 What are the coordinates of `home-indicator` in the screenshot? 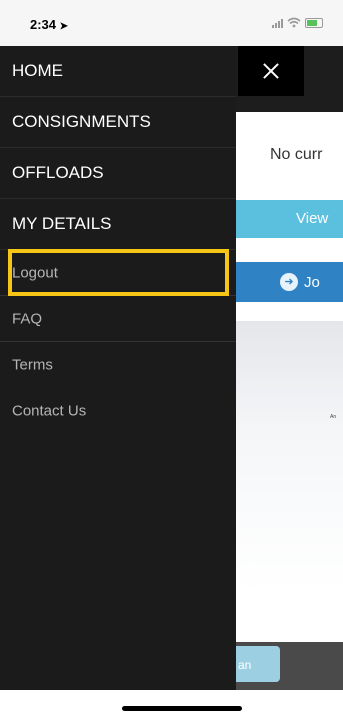 It's located at (182, 708).